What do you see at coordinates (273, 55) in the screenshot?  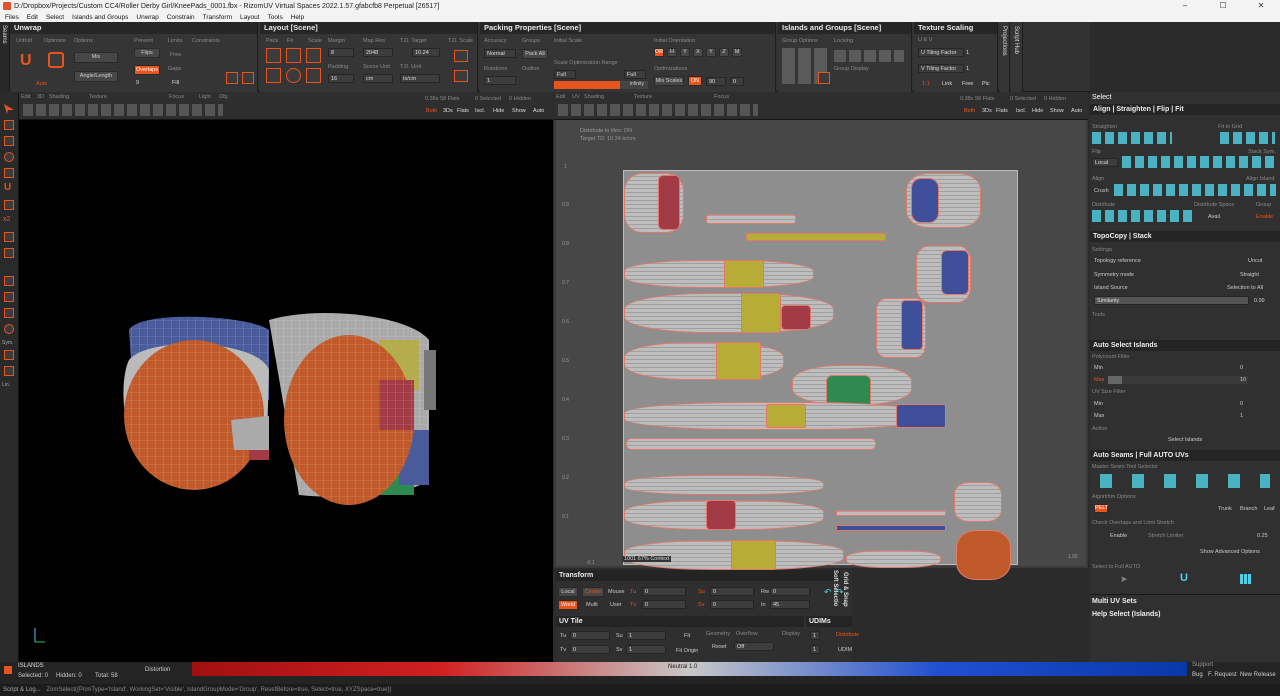 I see `pack-icon` at bounding box center [273, 55].